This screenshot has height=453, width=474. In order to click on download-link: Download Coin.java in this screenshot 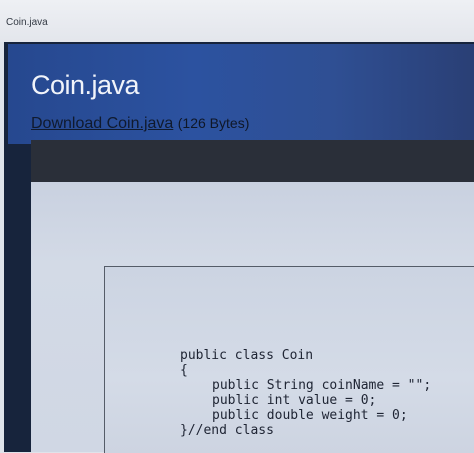, I will do `click(102, 123)`.